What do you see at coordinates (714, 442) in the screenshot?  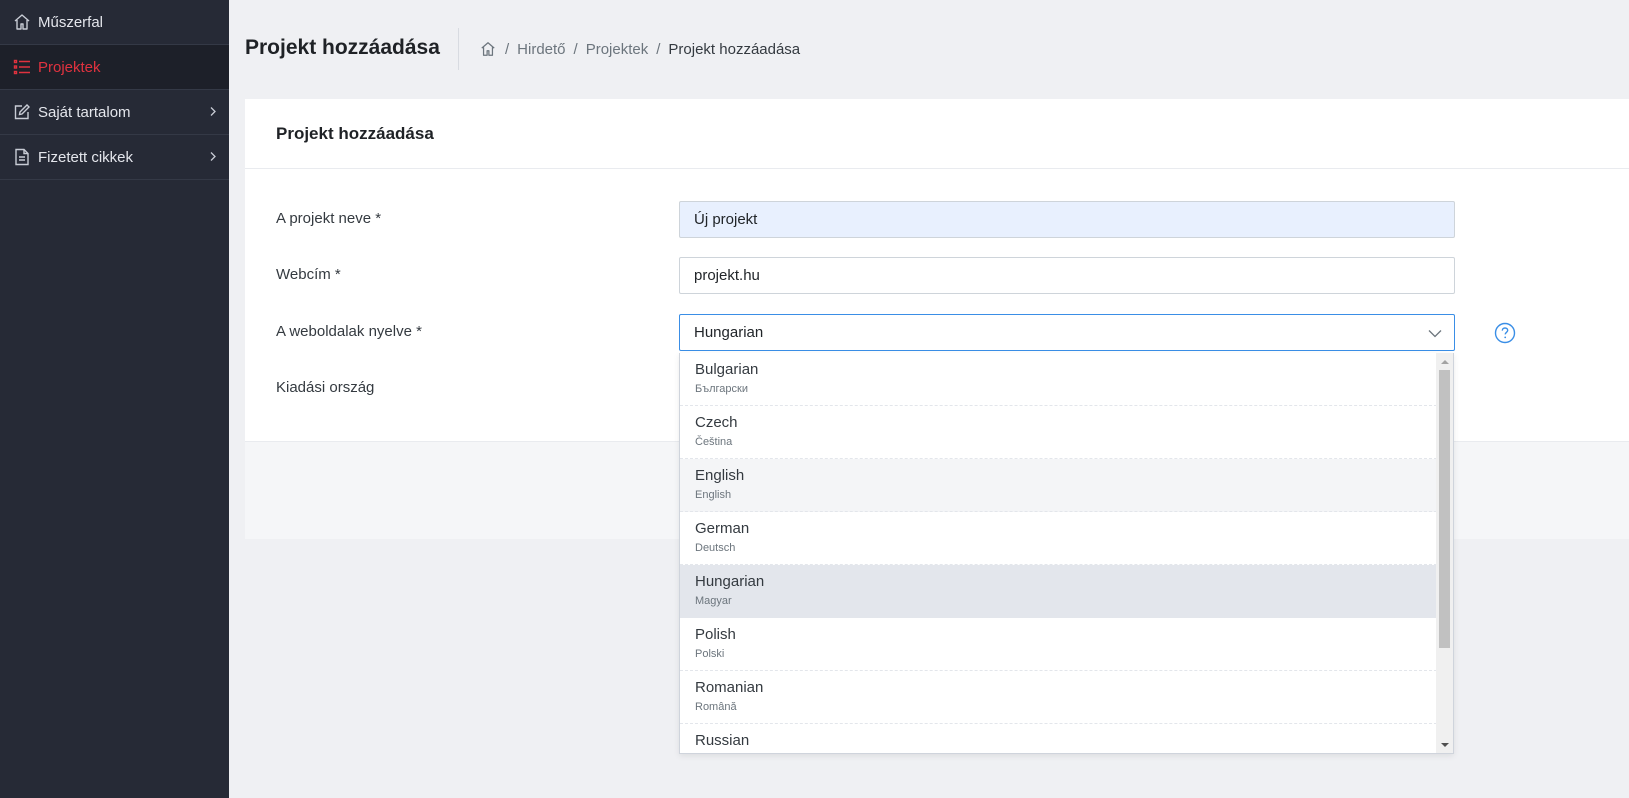 I see `option-native-name: Čeština` at bounding box center [714, 442].